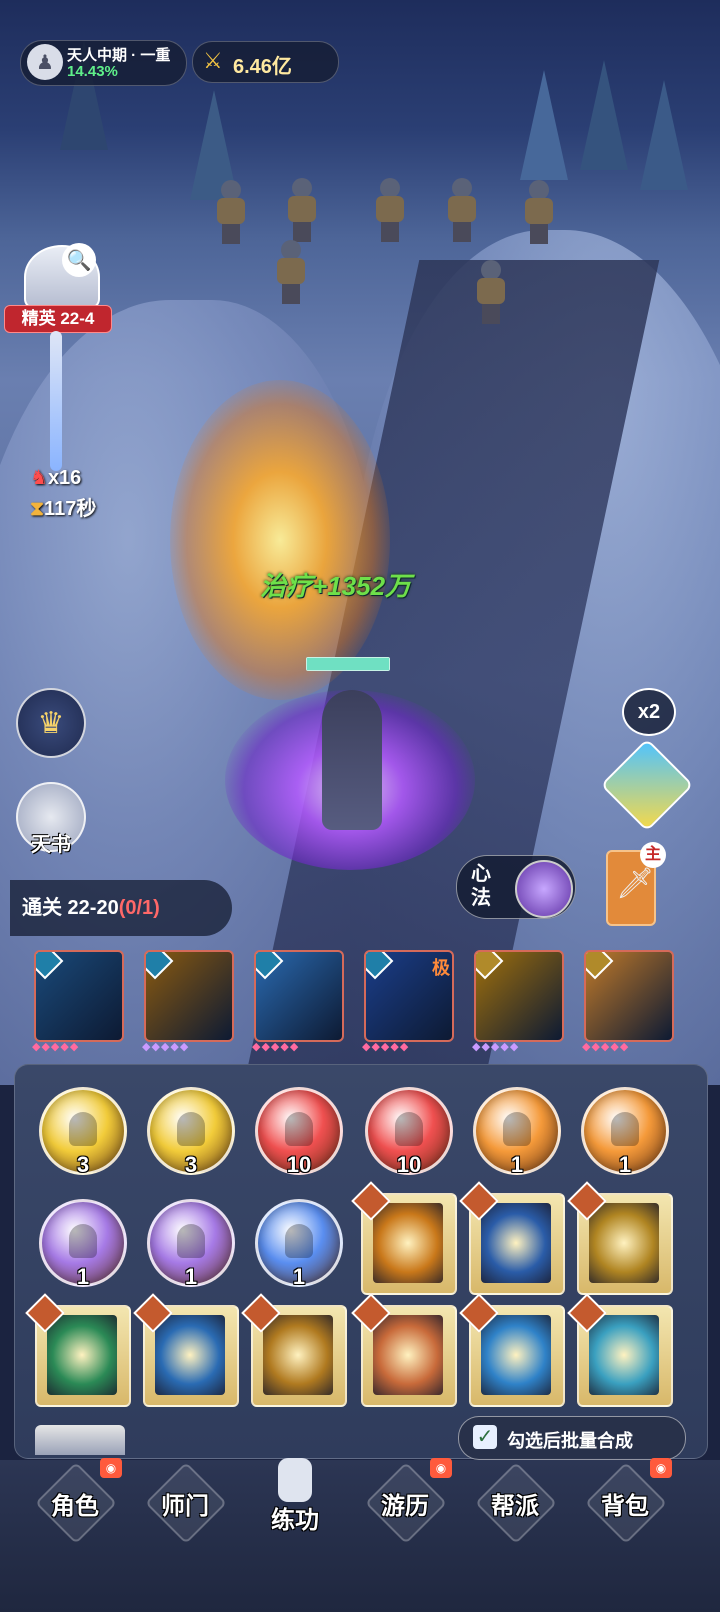 Image resolution: width=720 pixels, height=1612 pixels. Describe the element at coordinates (653, 855) in the screenshot. I see `main-weapon-badge: 主` at that location.